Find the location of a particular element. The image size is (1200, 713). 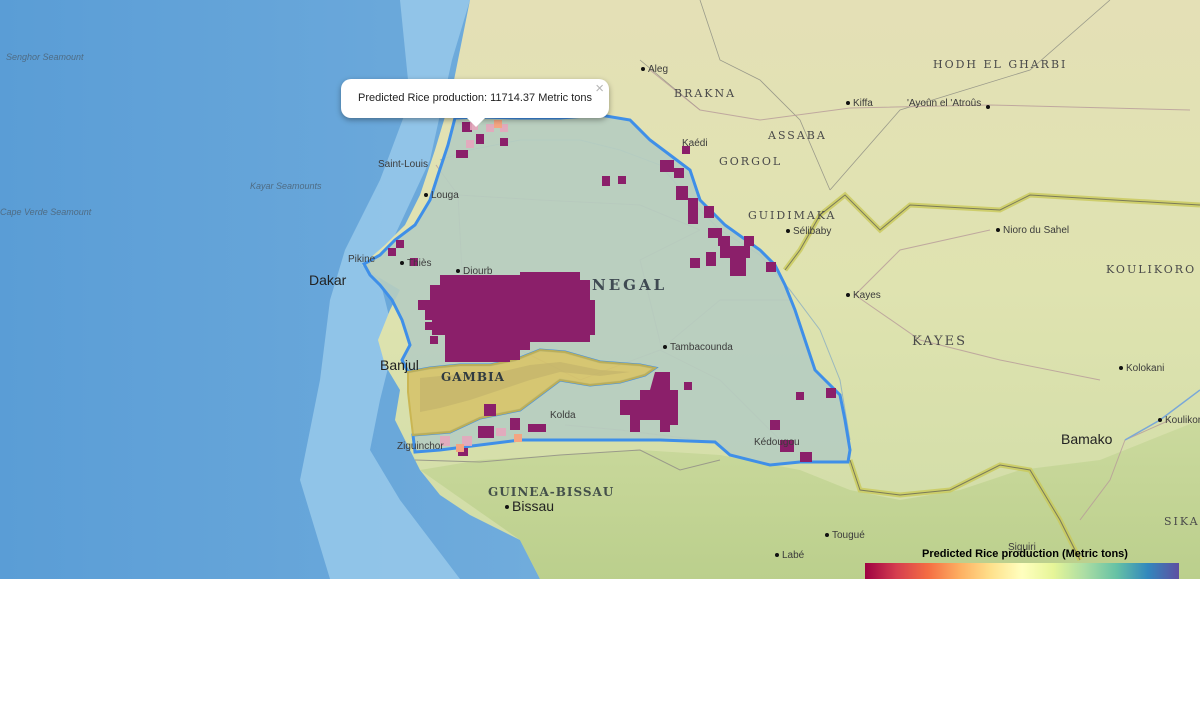

city-label: 'Ayoûn el 'Atroûs is located at coordinates (944, 103).